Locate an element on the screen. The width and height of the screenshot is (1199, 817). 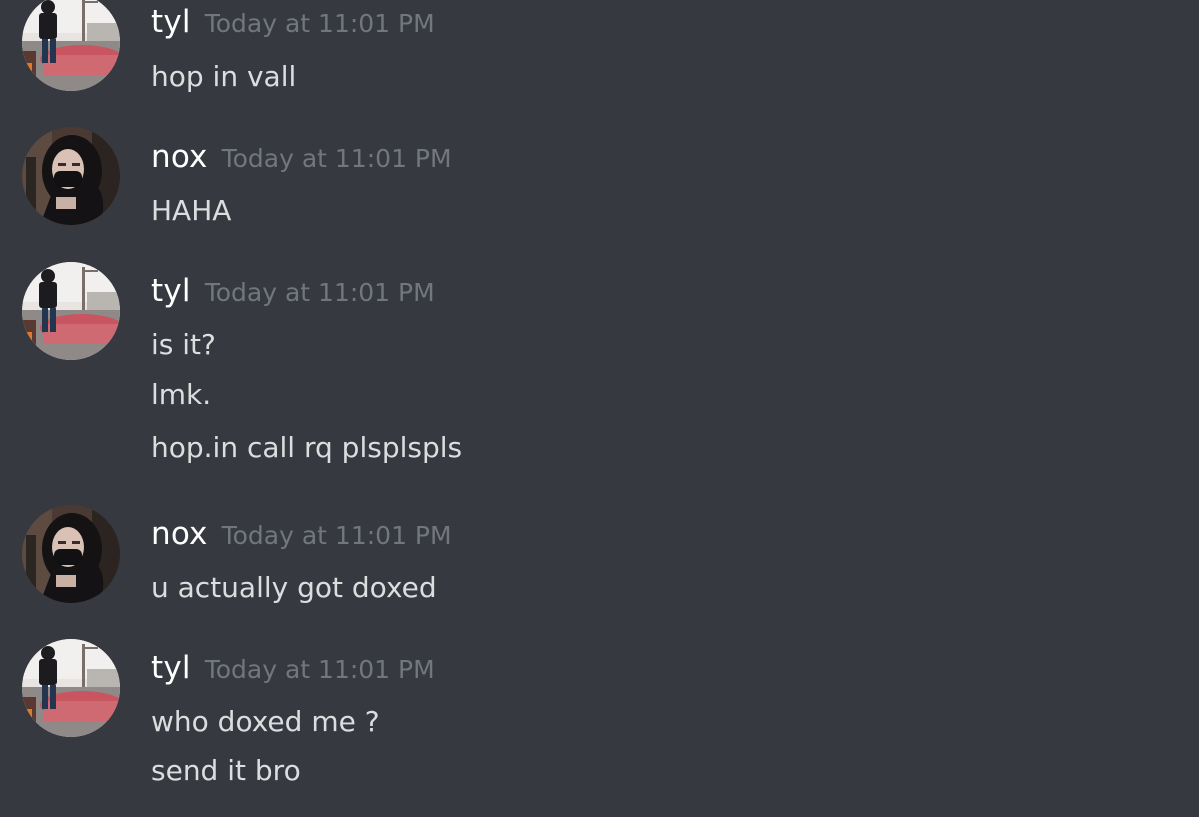
message-text: hop in vall is located at coordinates (224, 76).